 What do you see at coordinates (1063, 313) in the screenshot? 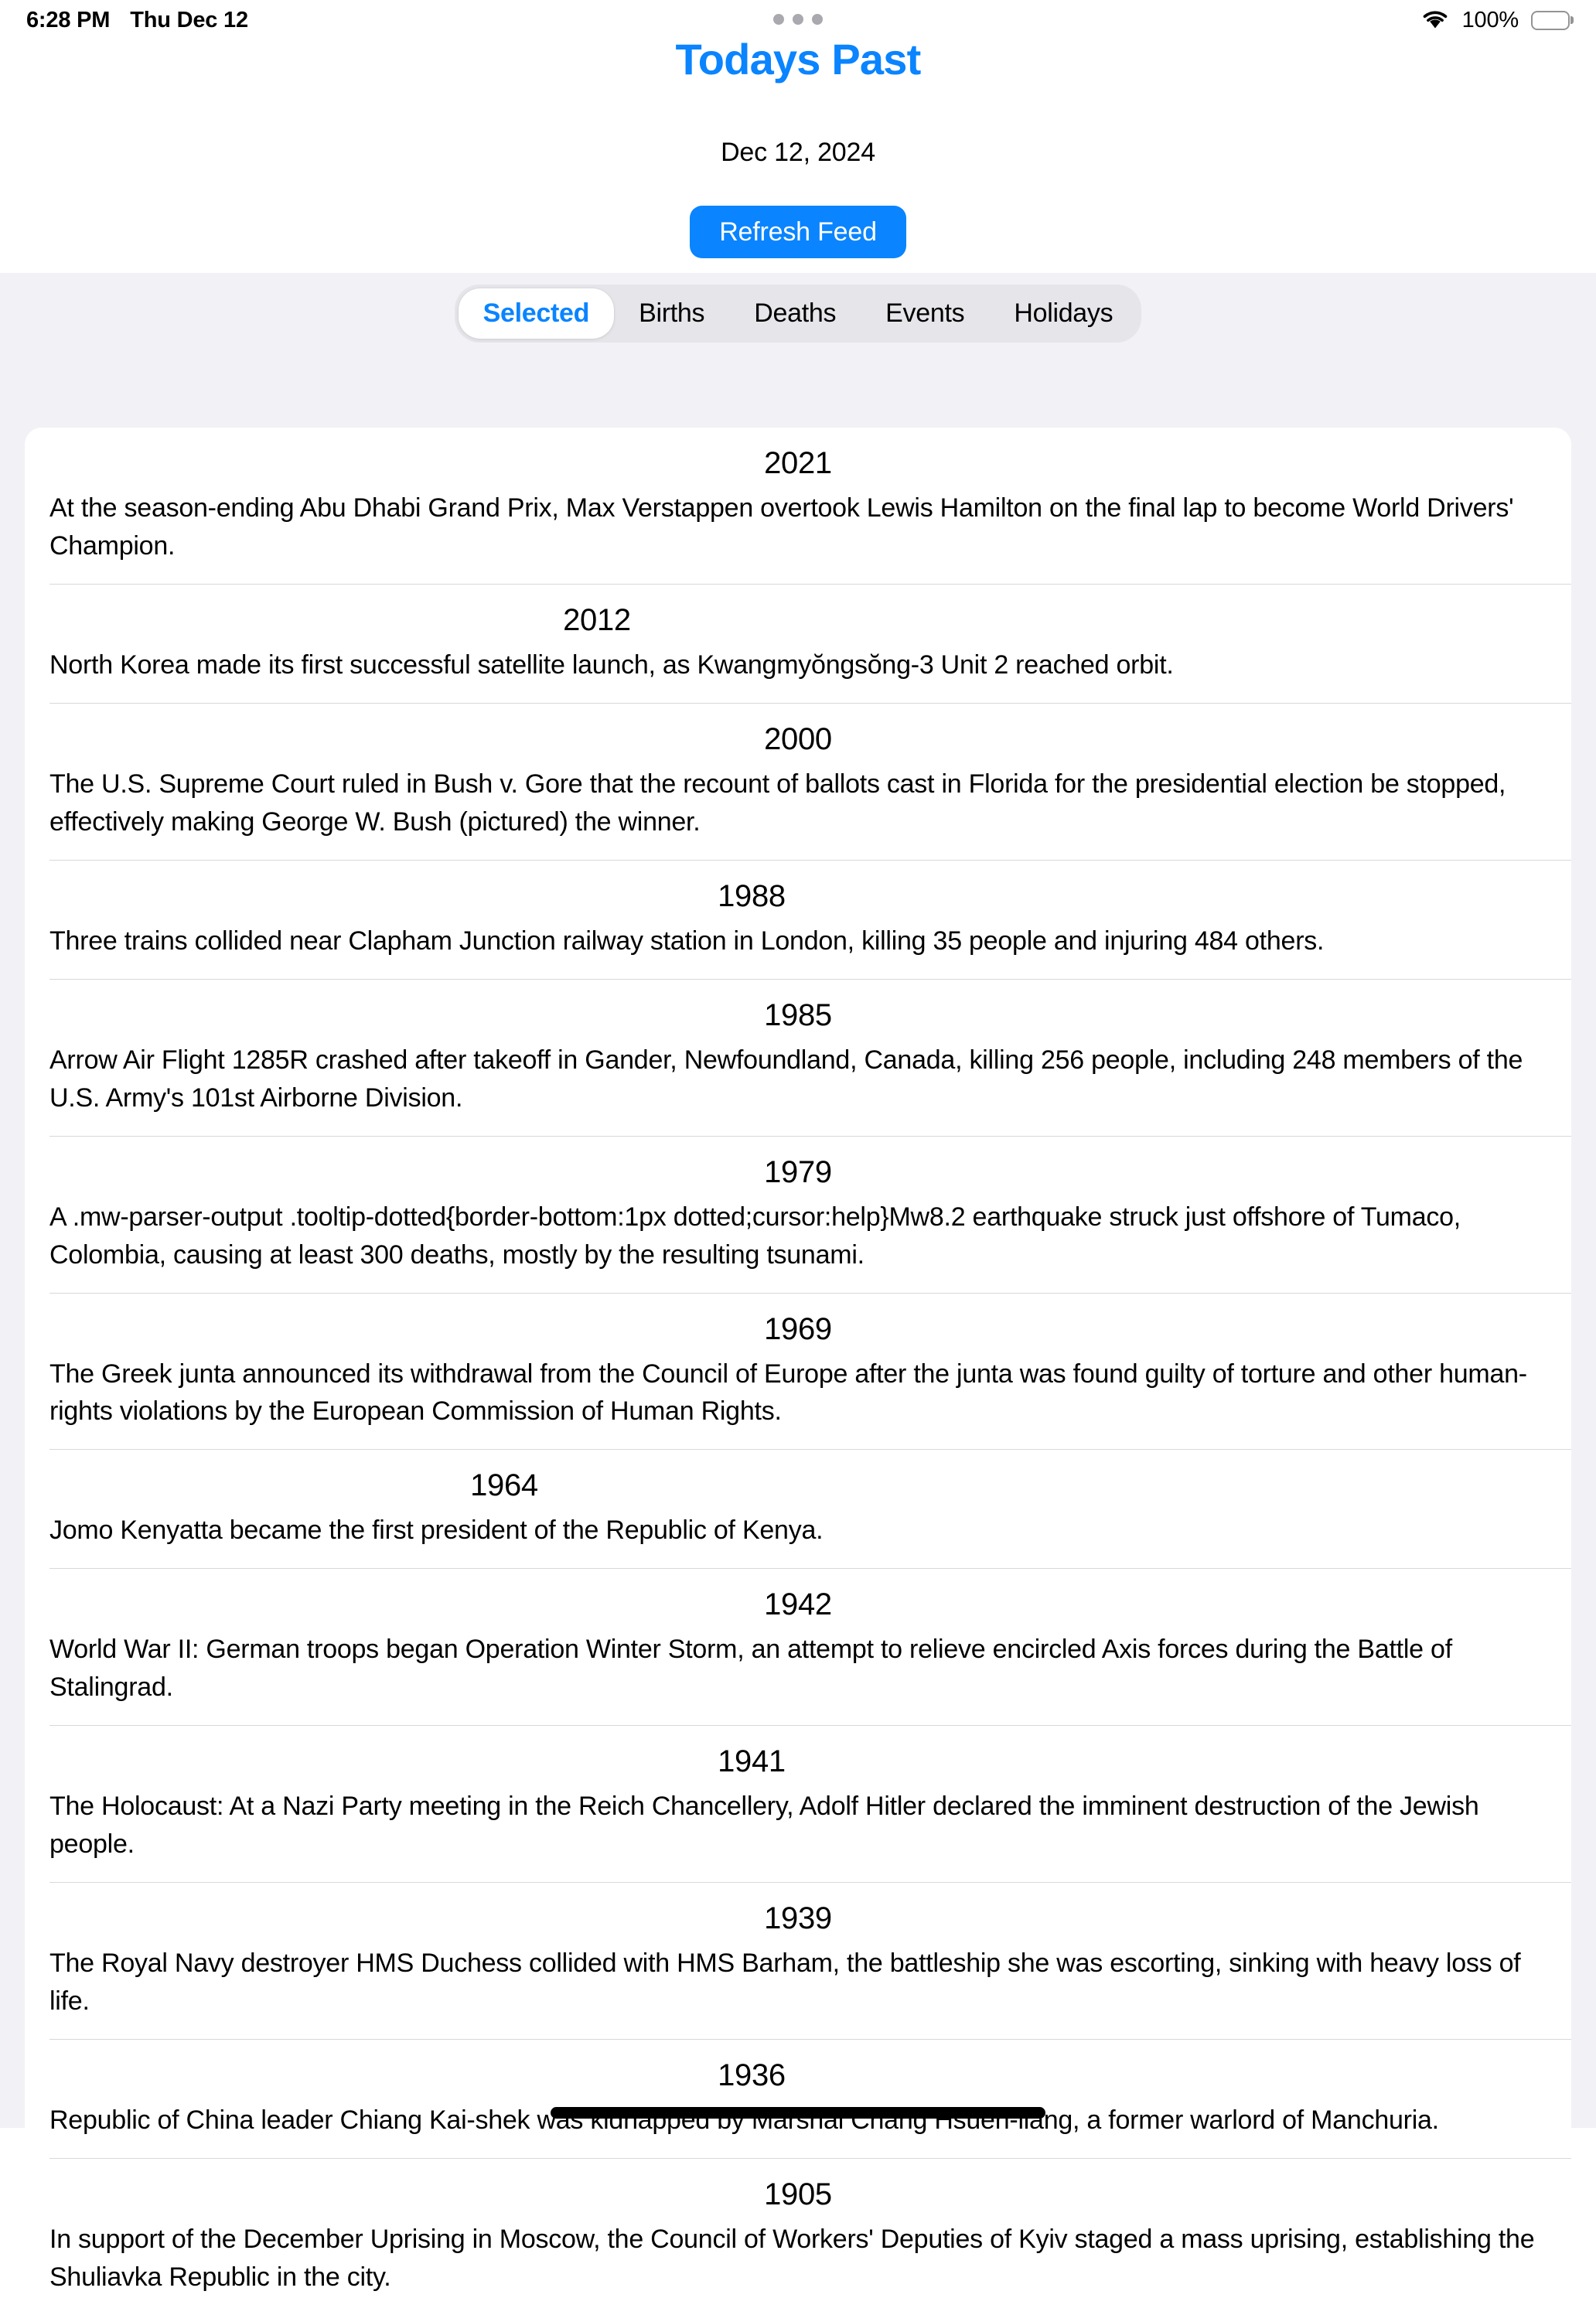
I see `segment-holidays: Holidays` at bounding box center [1063, 313].